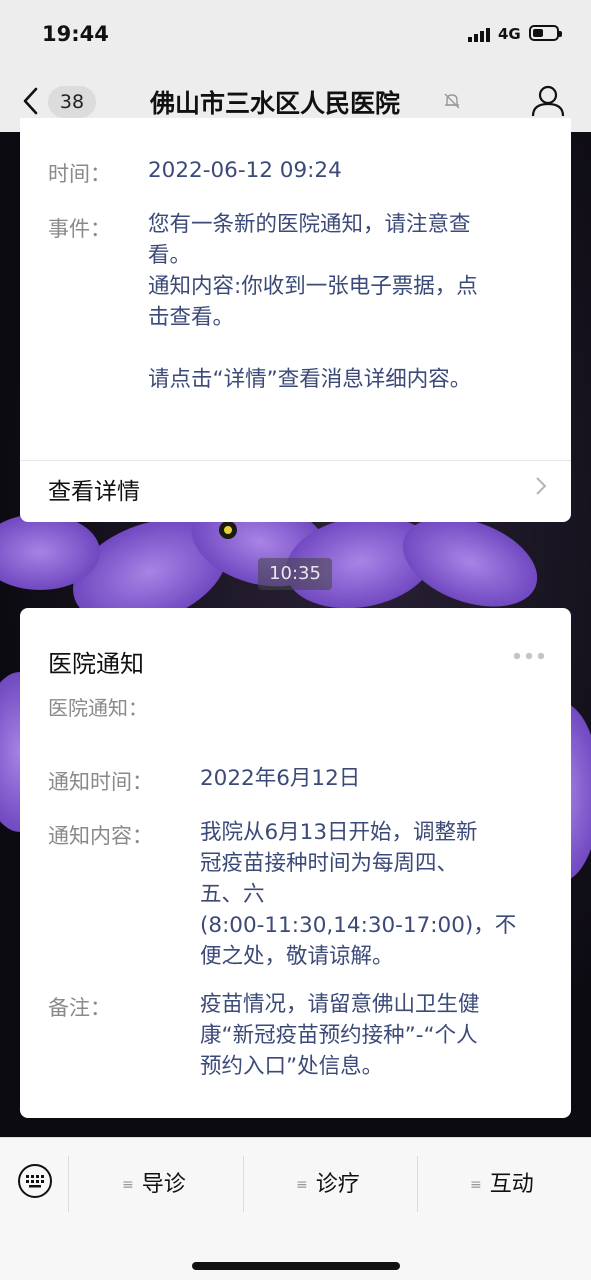 This screenshot has width=591, height=1280. What do you see at coordinates (511, 1184) in the screenshot?
I see `menu-interact-label: 互动` at bounding box center [511, 1184].